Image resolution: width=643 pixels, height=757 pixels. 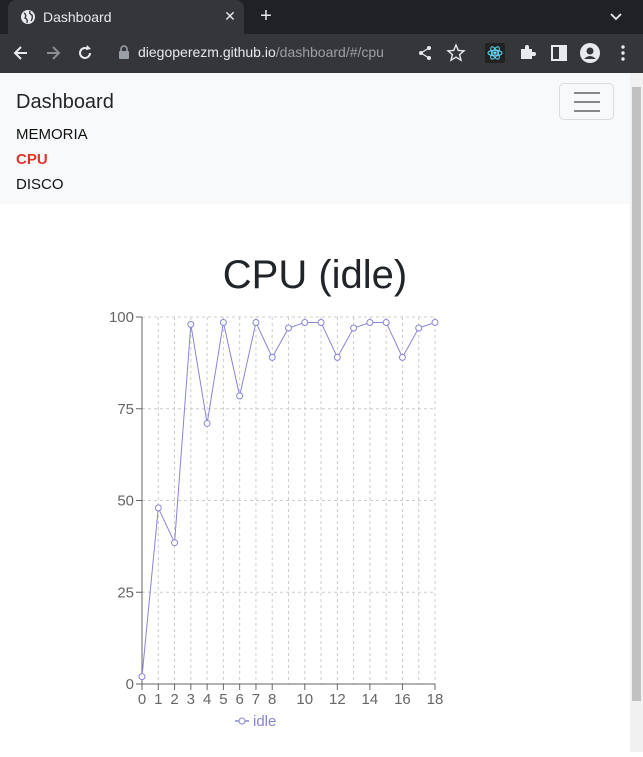 I want to click on url-host: diegoperezm.github.io, so click(x=207, y=52).